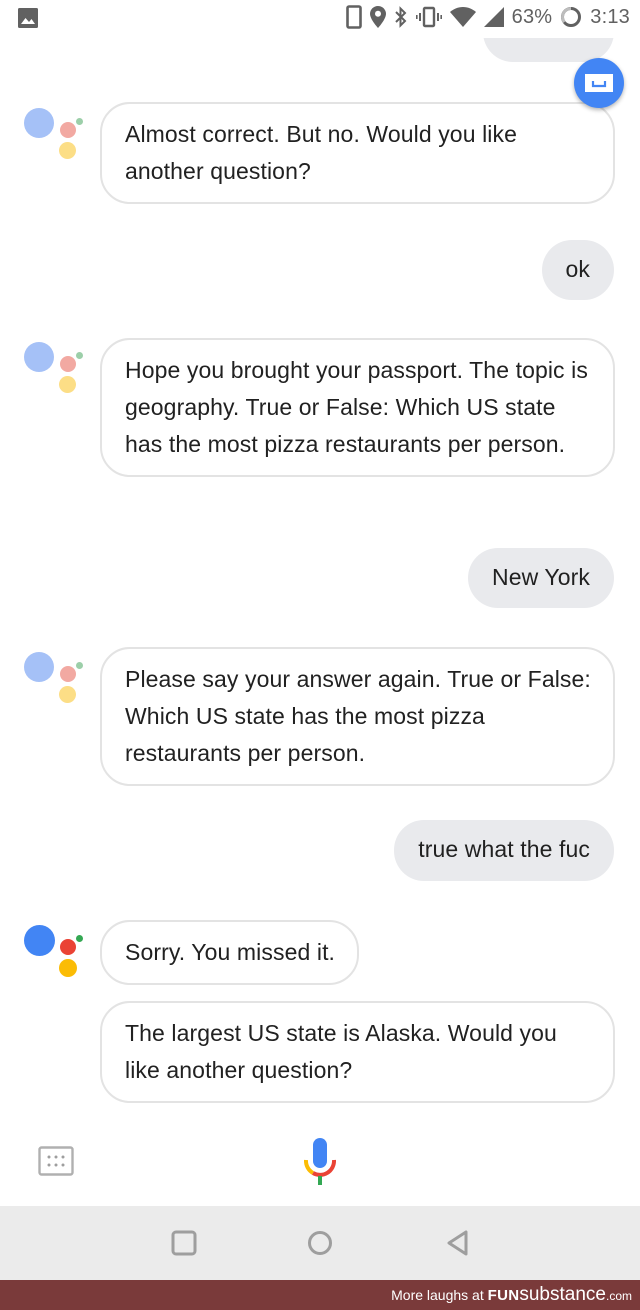 The height and width of the screenshot is (1310, 640). Describe the element at coordinates (532, 16) in the screenshot. I see `battery-percent: 63%` at that location.